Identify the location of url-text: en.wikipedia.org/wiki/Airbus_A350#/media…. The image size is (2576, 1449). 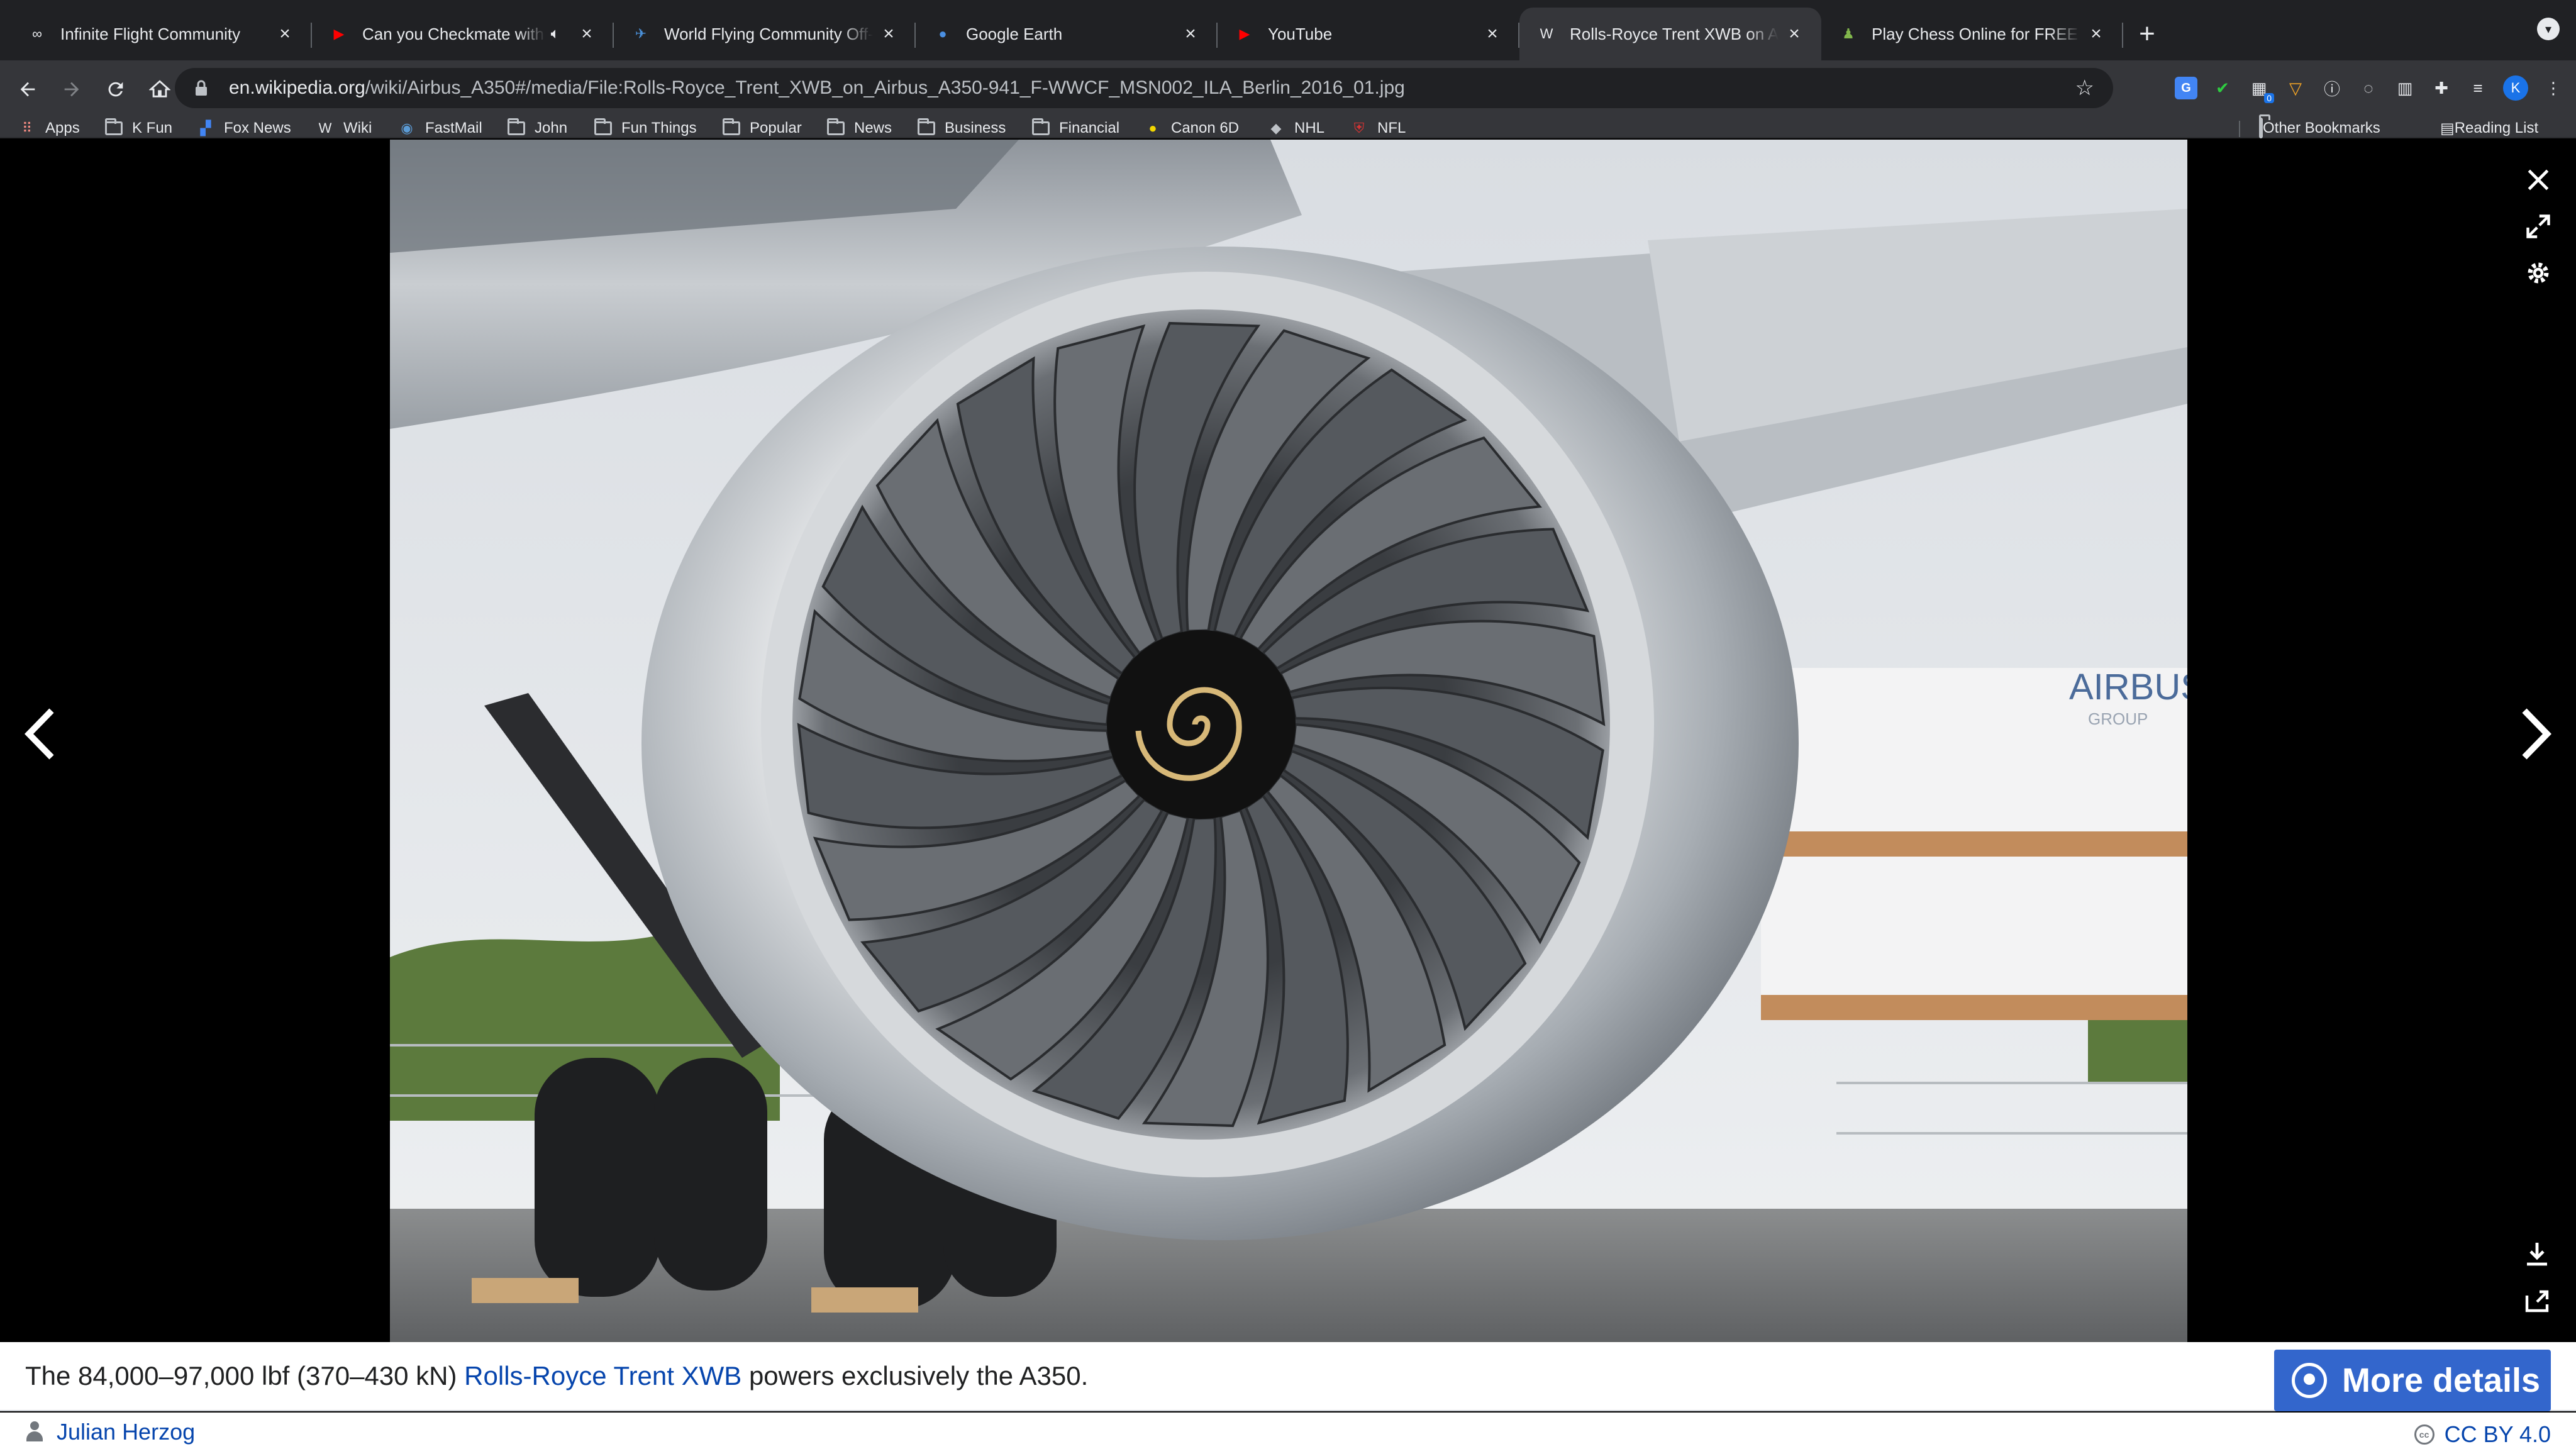
(1152, 88).